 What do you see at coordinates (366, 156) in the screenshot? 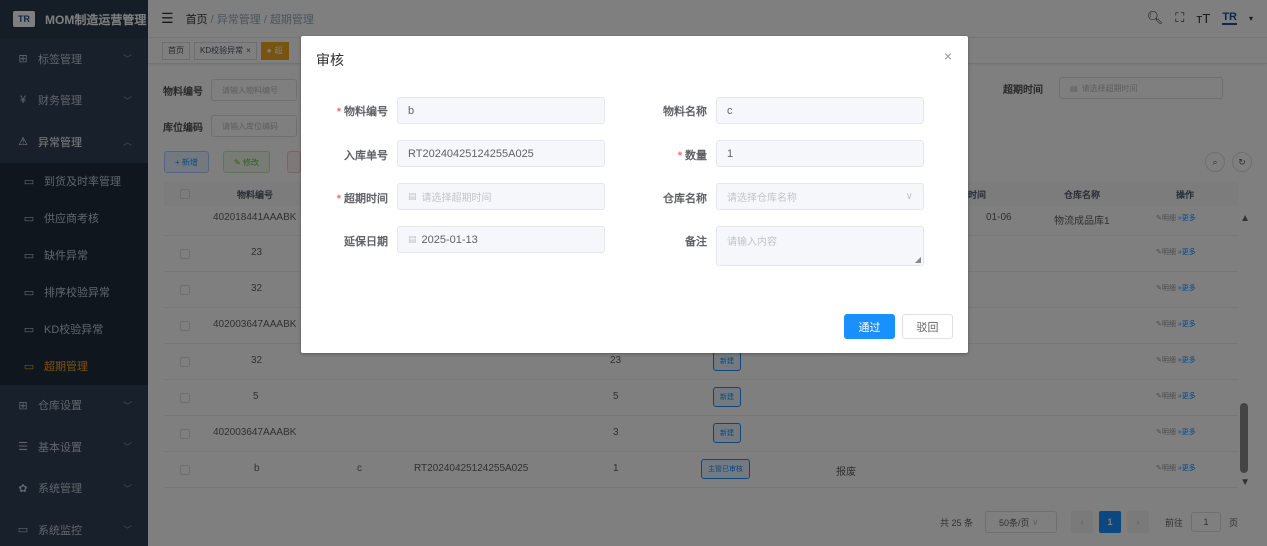
I see `inbound-order-field-label: 入库单号` at bounding box center [366, 156].